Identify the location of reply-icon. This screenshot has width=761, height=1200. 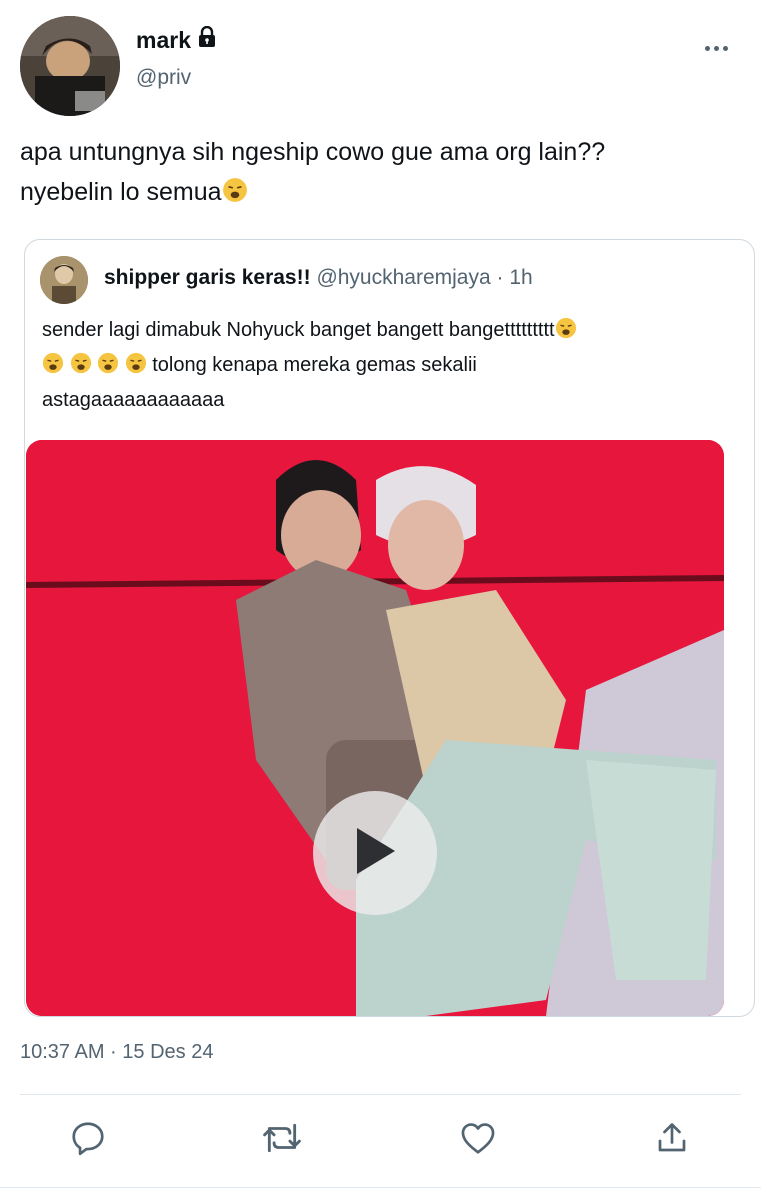
(88, 1140).